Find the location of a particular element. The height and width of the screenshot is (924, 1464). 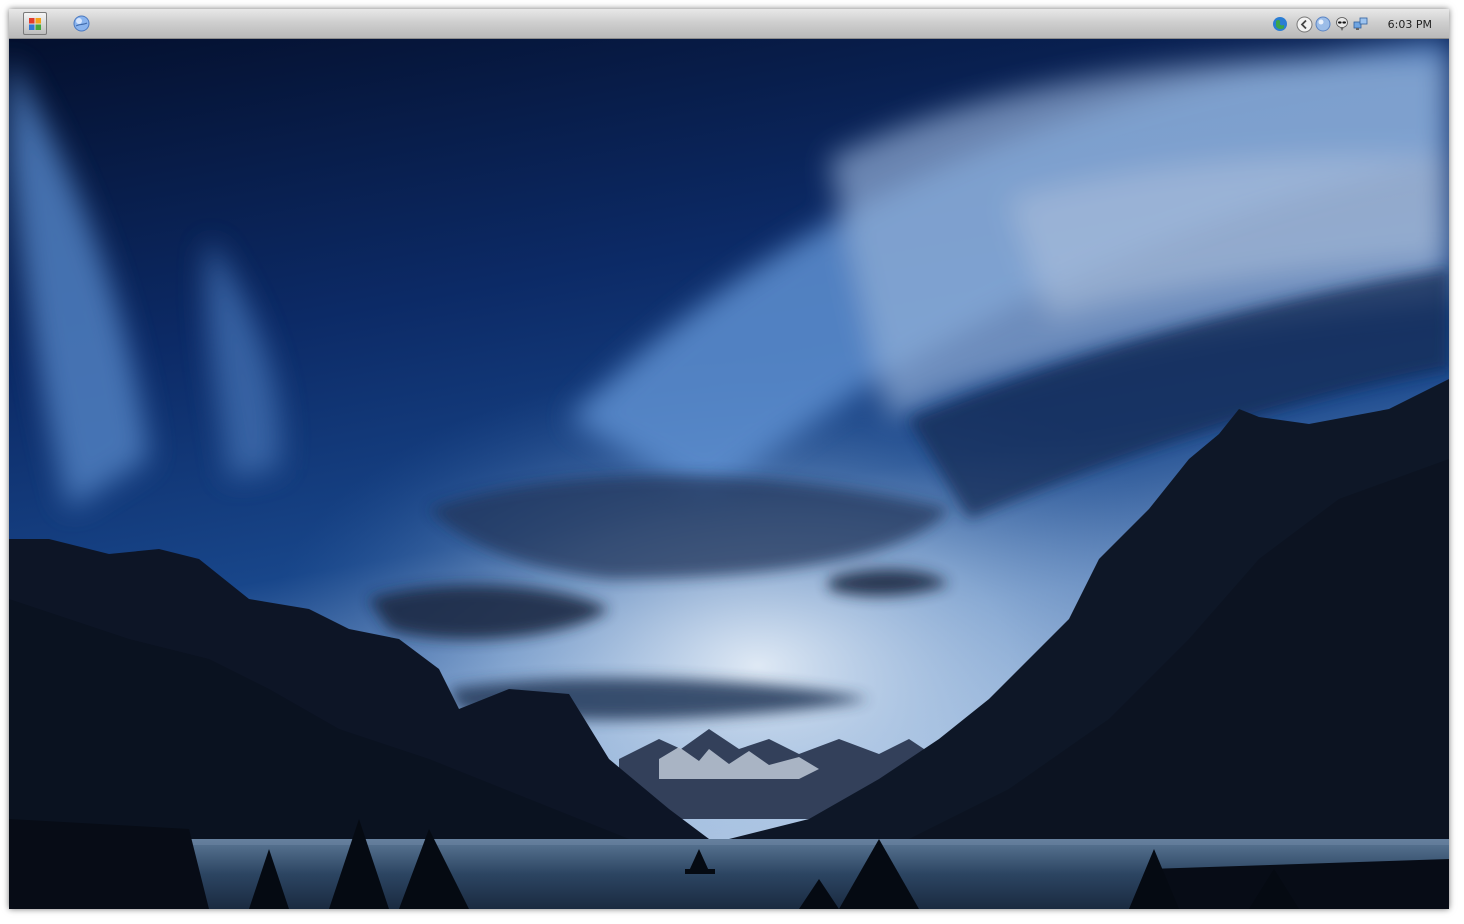

system-tray: 6:03 PM is located at coordinates (1360, 24).